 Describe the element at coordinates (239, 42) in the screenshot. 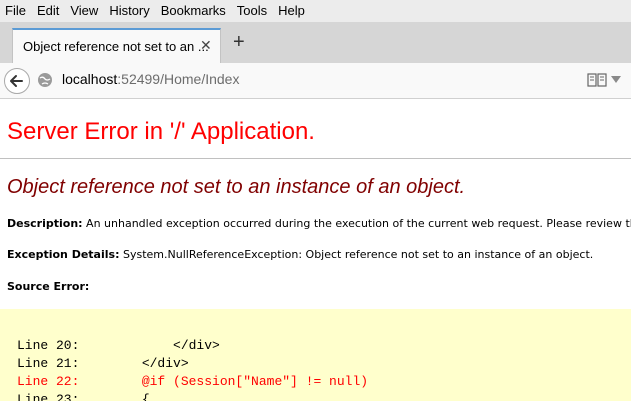

I see `new-tab-button: +` at that location.